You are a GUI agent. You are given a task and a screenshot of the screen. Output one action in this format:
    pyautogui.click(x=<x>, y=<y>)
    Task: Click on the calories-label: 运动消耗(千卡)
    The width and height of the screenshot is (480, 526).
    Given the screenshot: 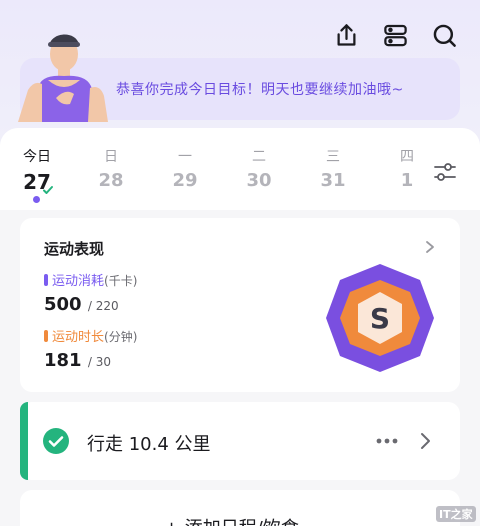 What is the action you would take?
    pyautogui.click(x=90, y=279)
    